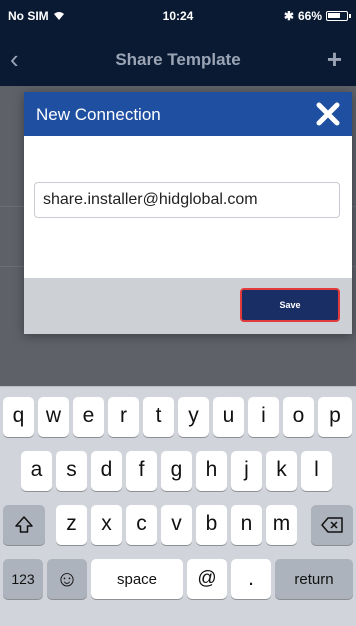  Describe the element at coordinates (176, 525) in the screenshot. I see `key-v: v` at that location.